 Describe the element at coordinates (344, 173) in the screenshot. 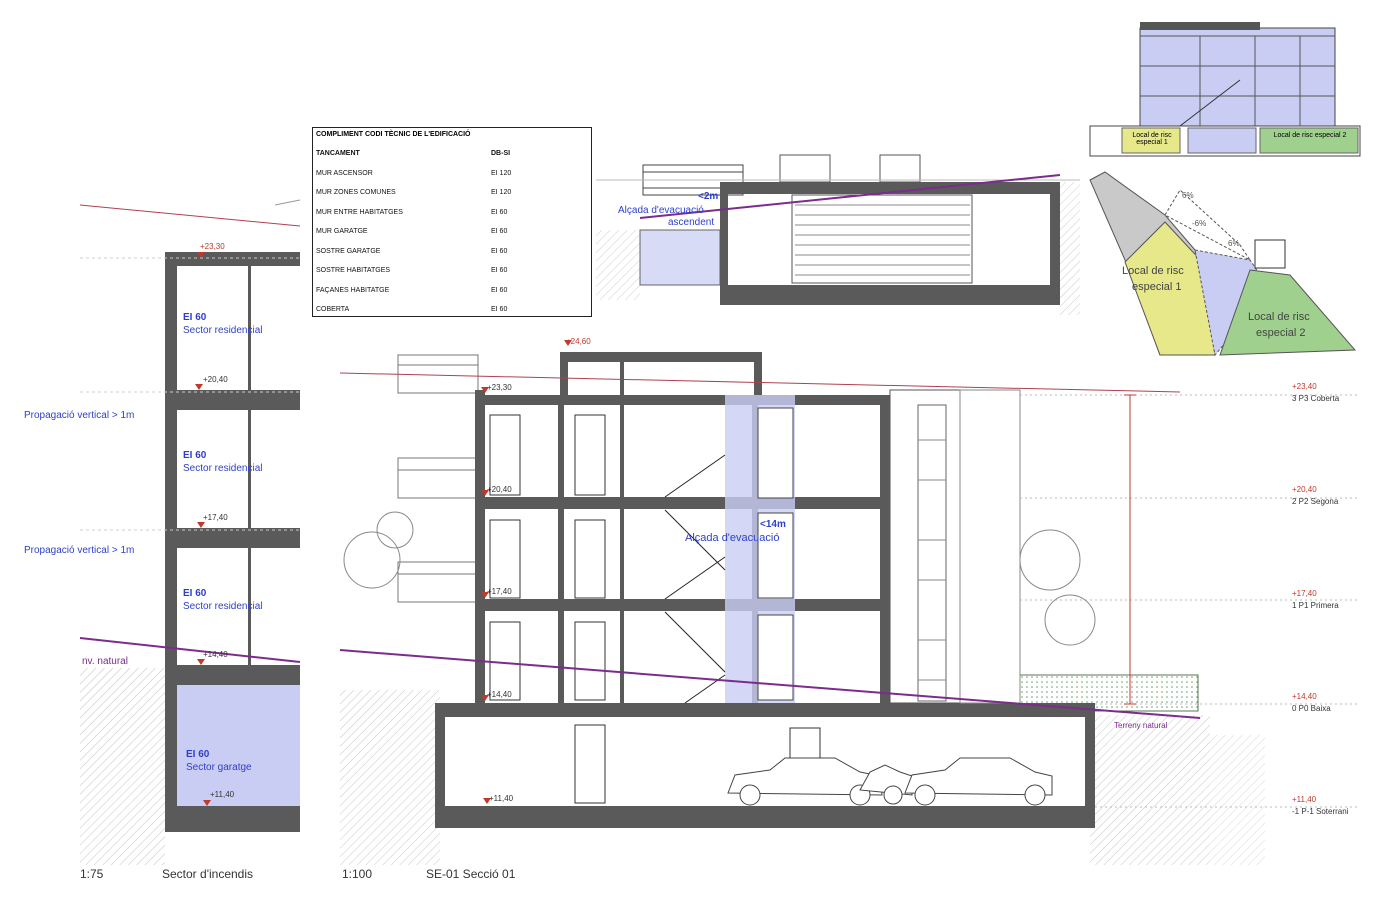

I see `table-cell-name: MUR ASCENSOR` at that location.